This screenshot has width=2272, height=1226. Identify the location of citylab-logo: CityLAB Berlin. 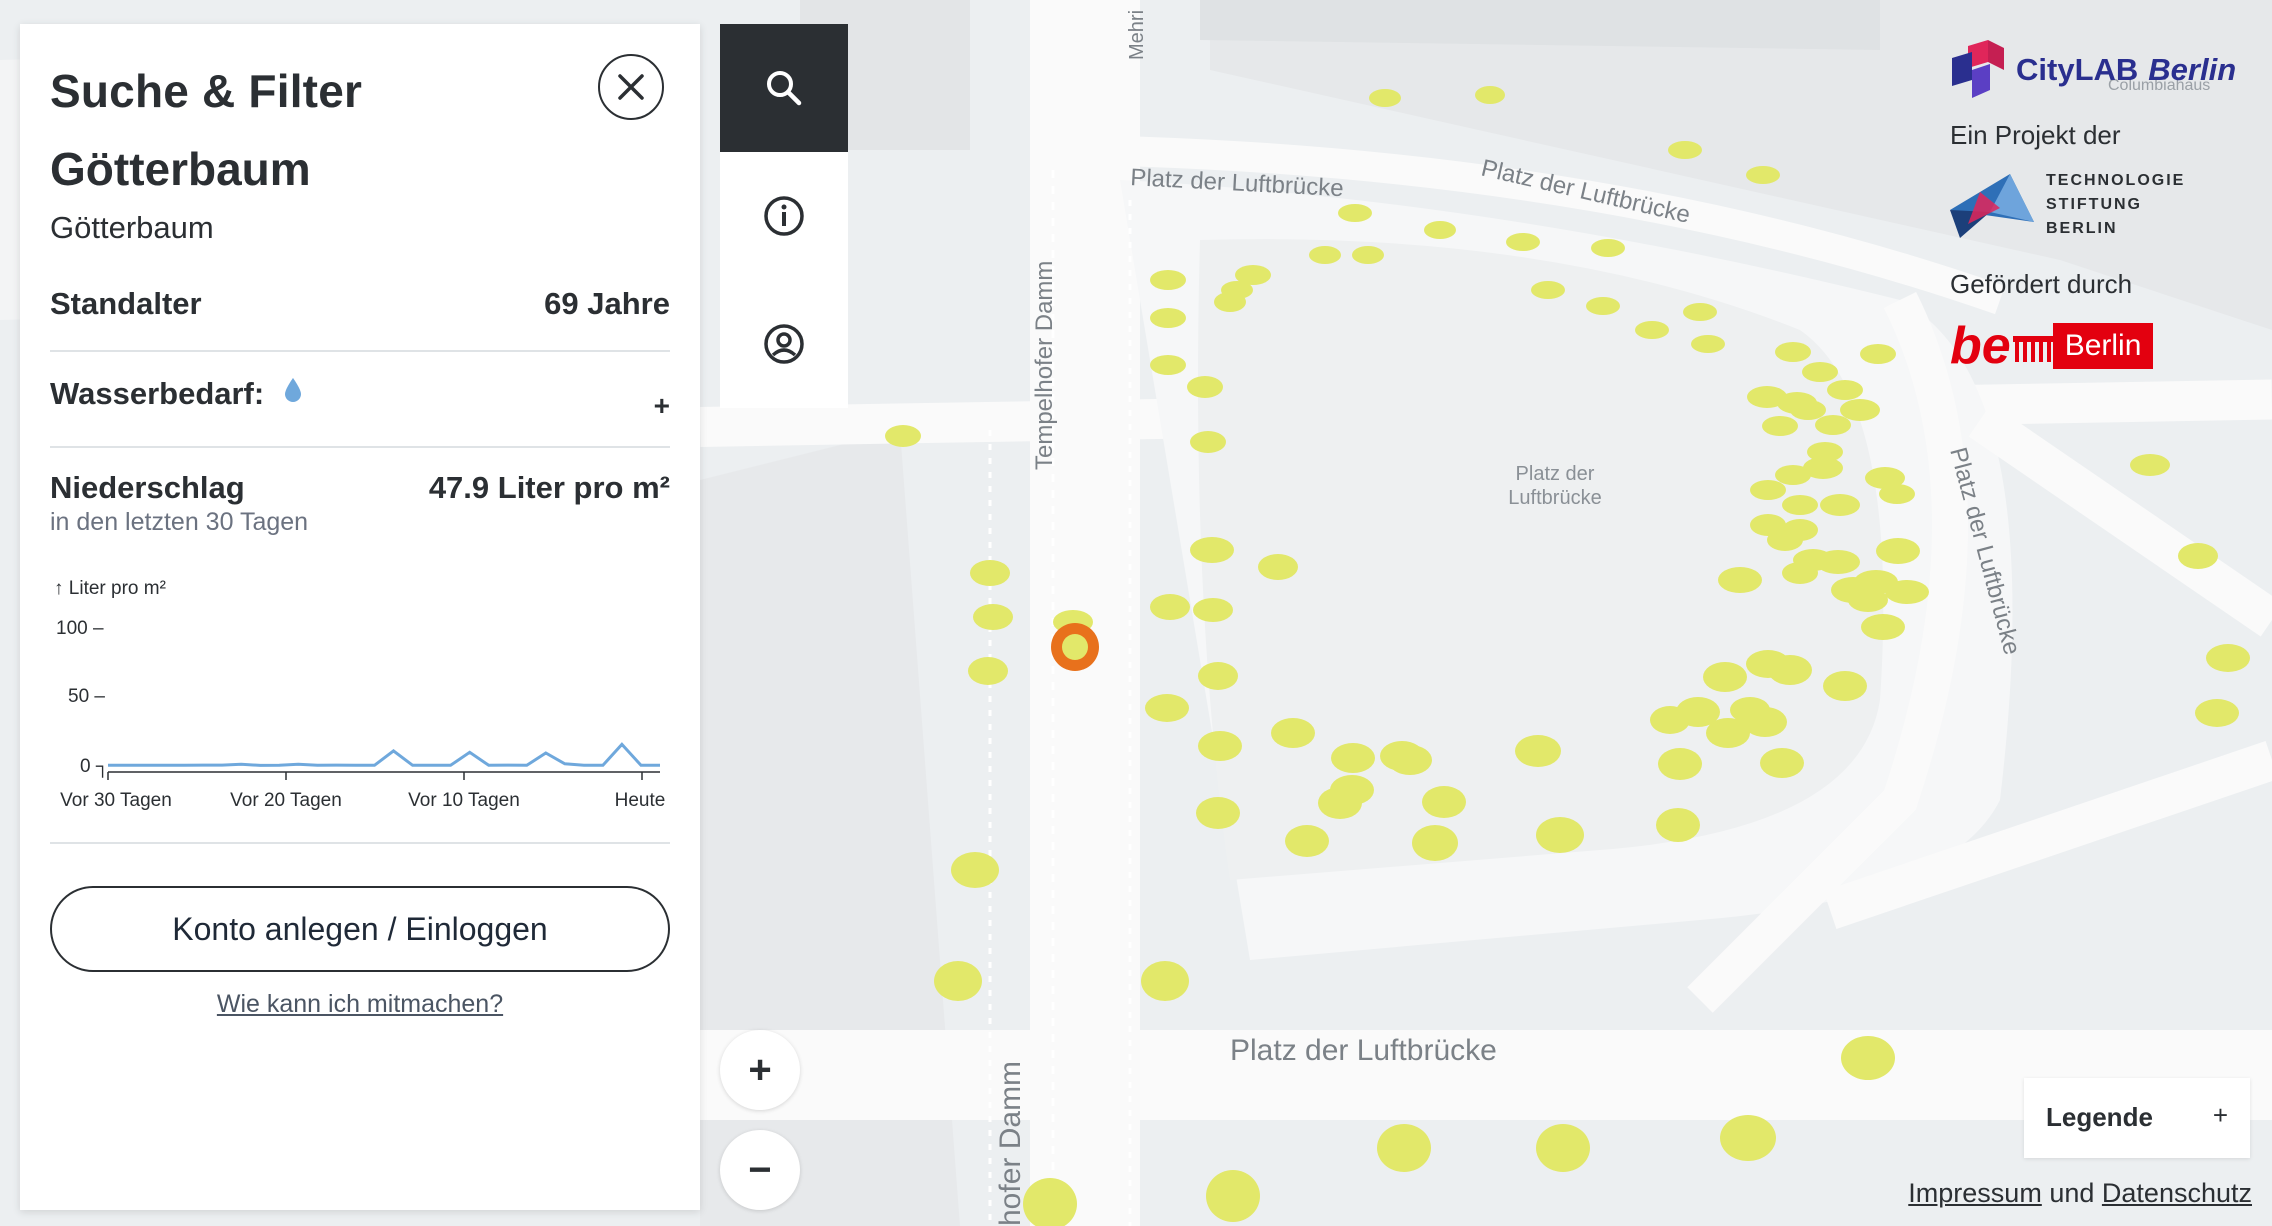
(2100, 70).